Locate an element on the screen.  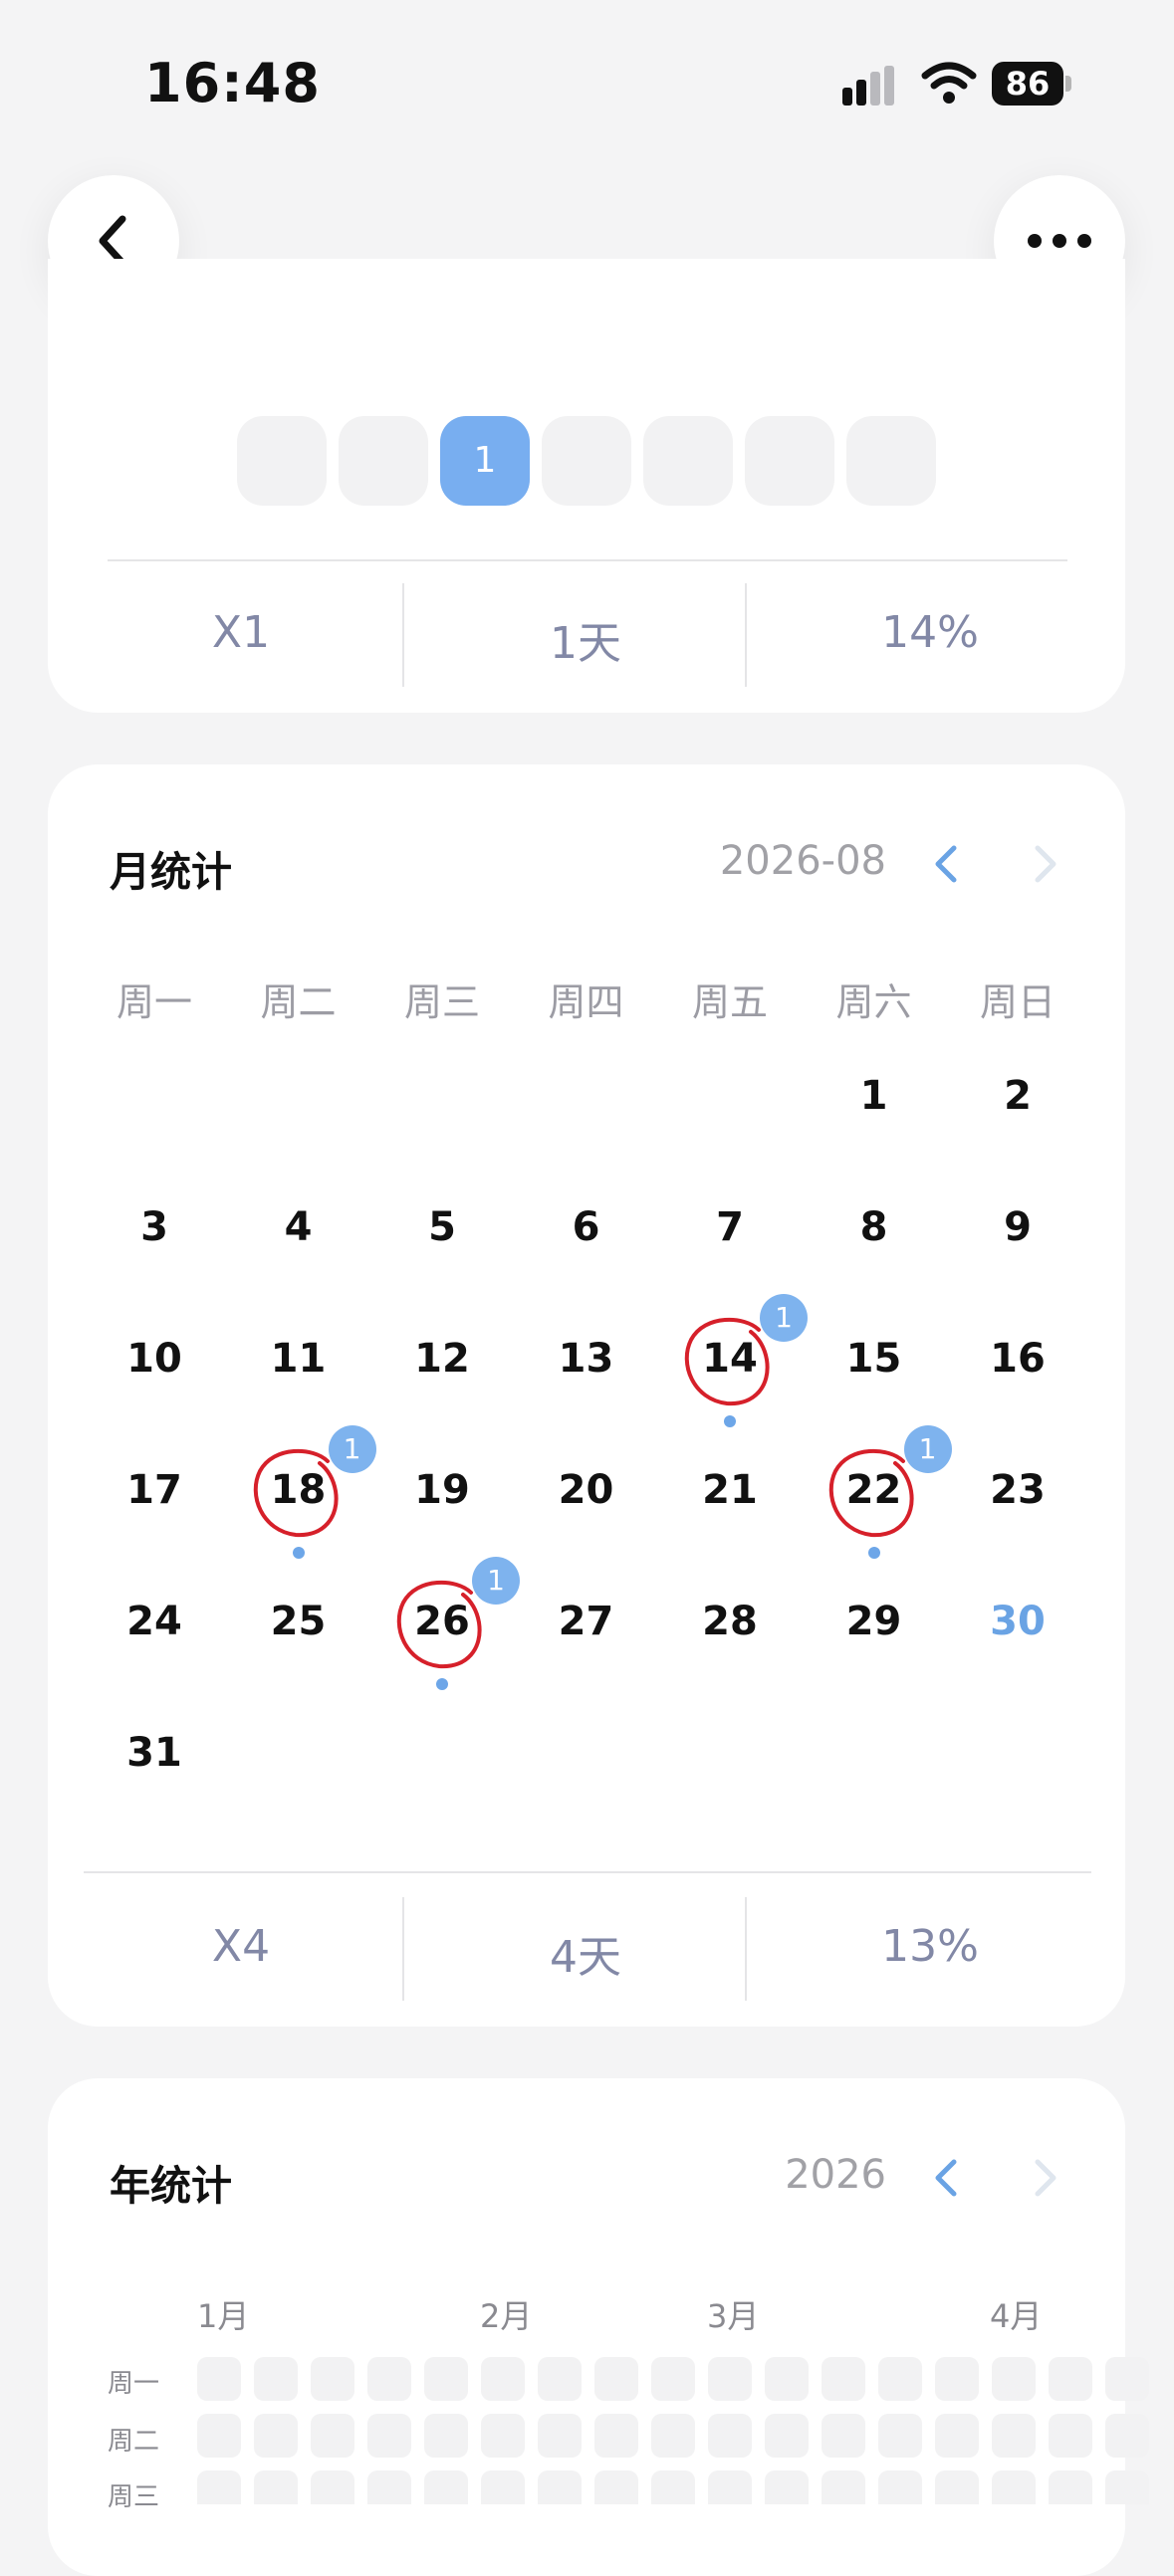
heatmap-month-label: 2月 is located at coordinates (506, 2316).